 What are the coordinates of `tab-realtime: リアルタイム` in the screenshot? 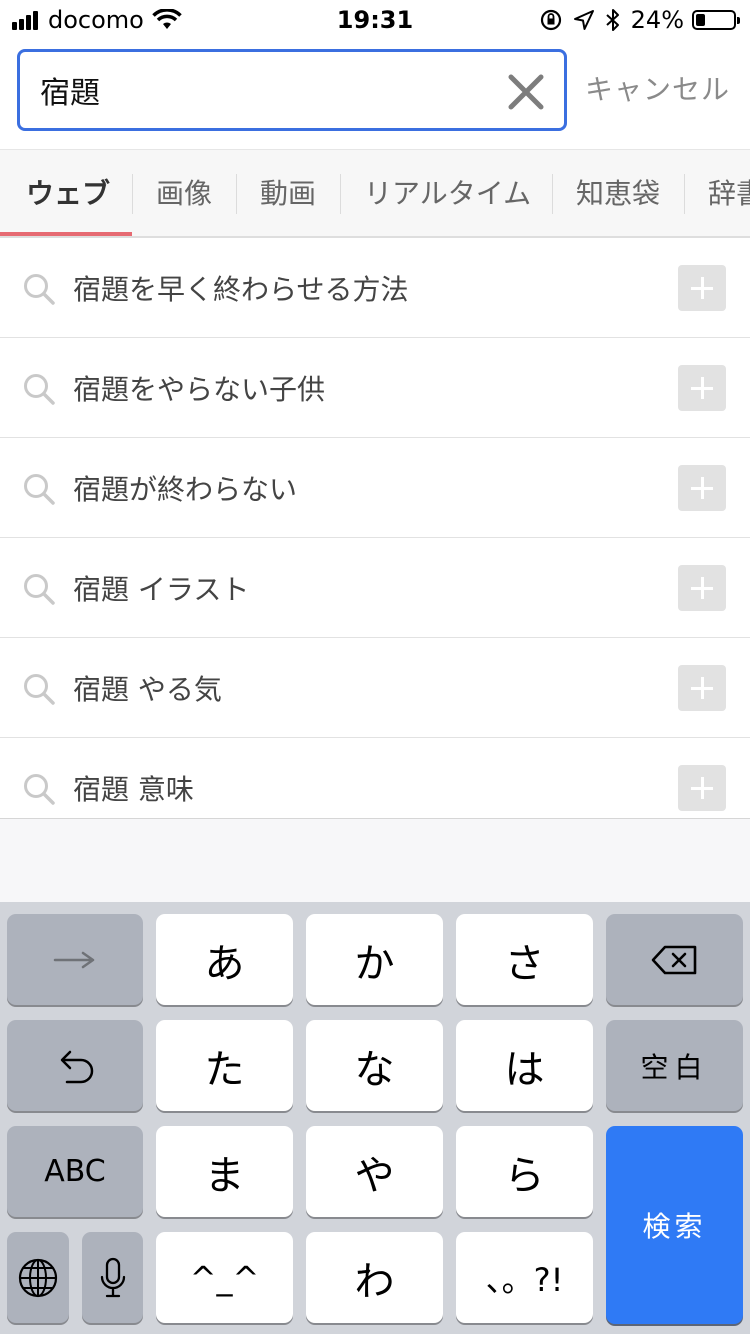 It's located at (447, 193).